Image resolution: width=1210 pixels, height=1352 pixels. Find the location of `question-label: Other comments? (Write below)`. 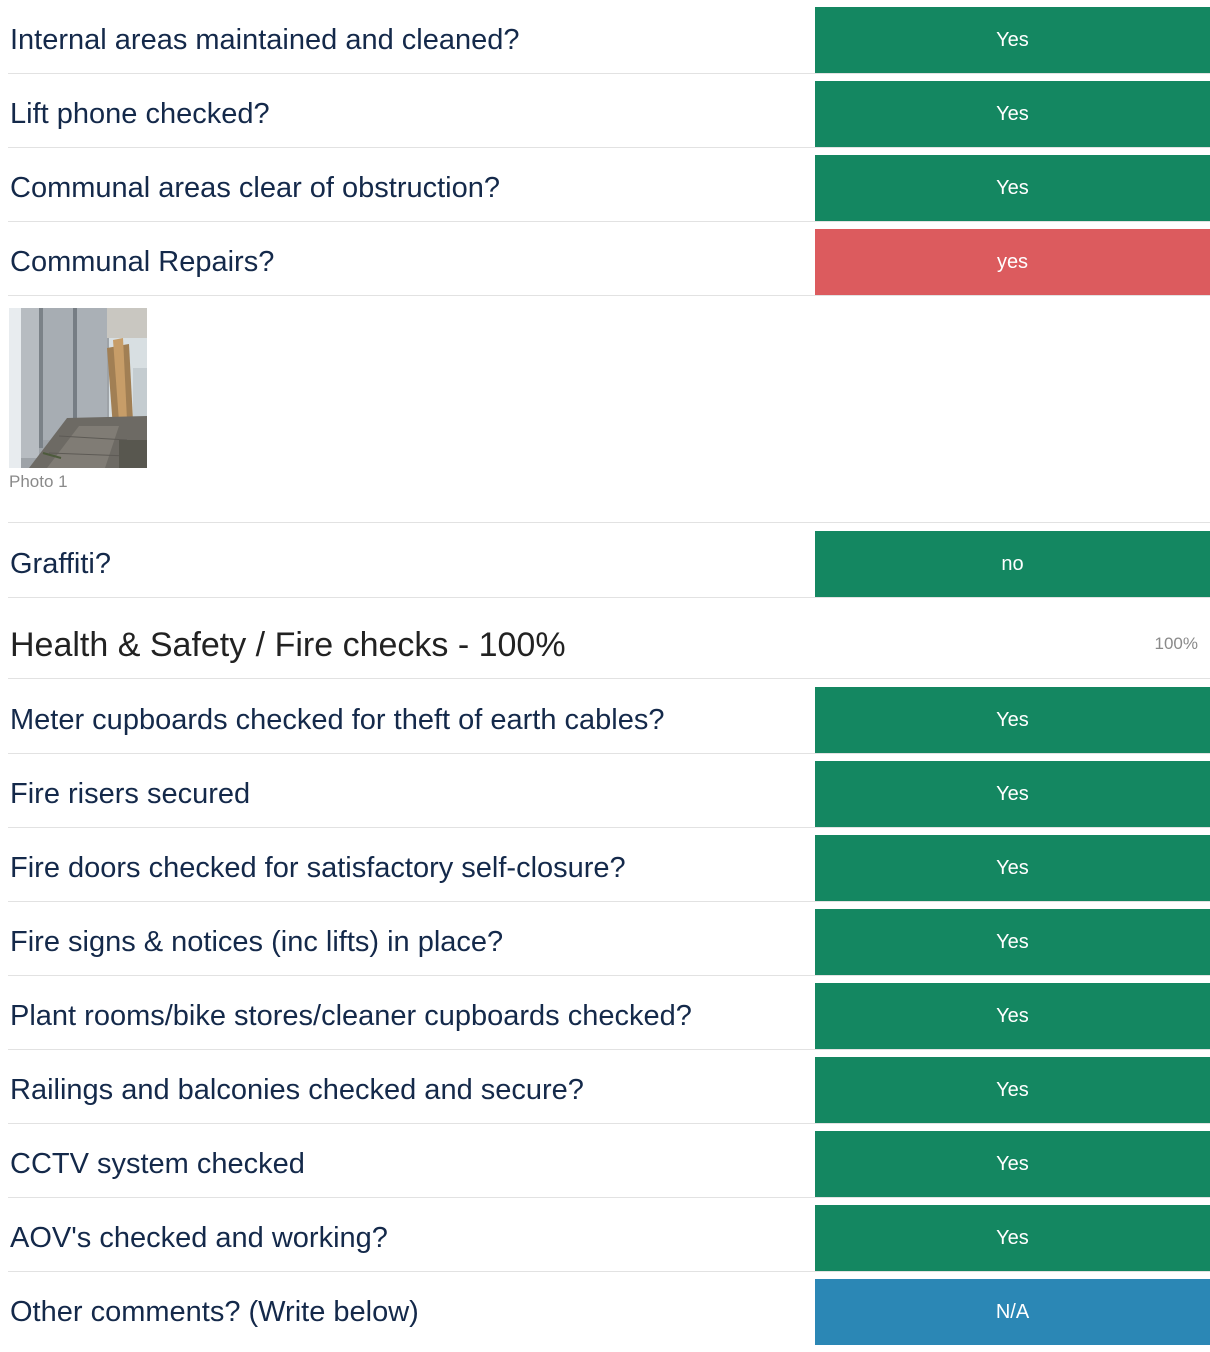

question-label: Other comments? (Write below) is located at coordinates (214, 1312).